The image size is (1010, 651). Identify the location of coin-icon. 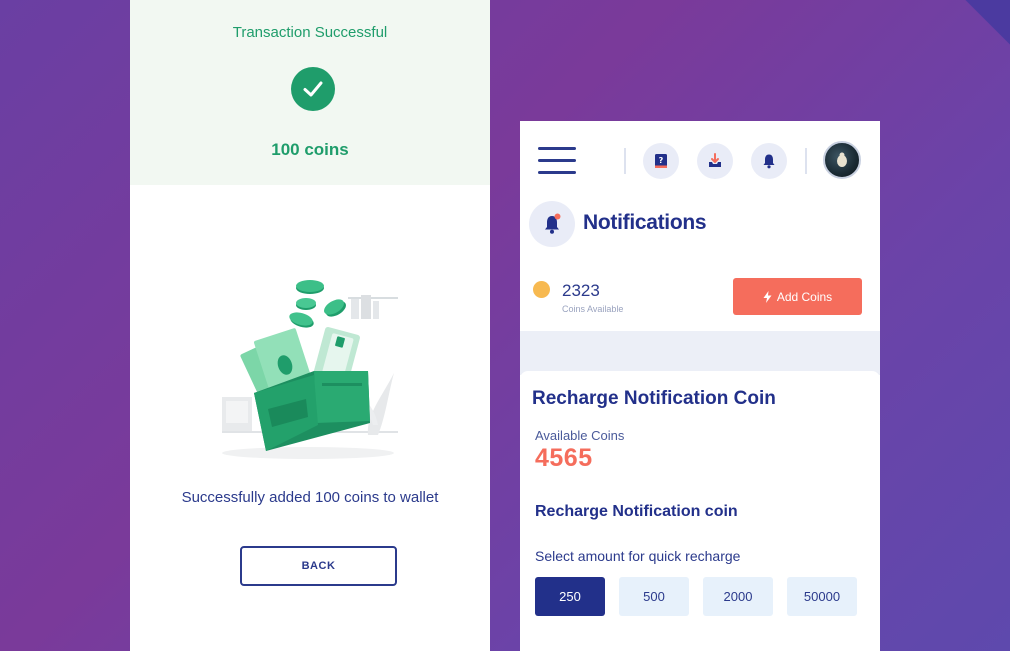
(541, 289).